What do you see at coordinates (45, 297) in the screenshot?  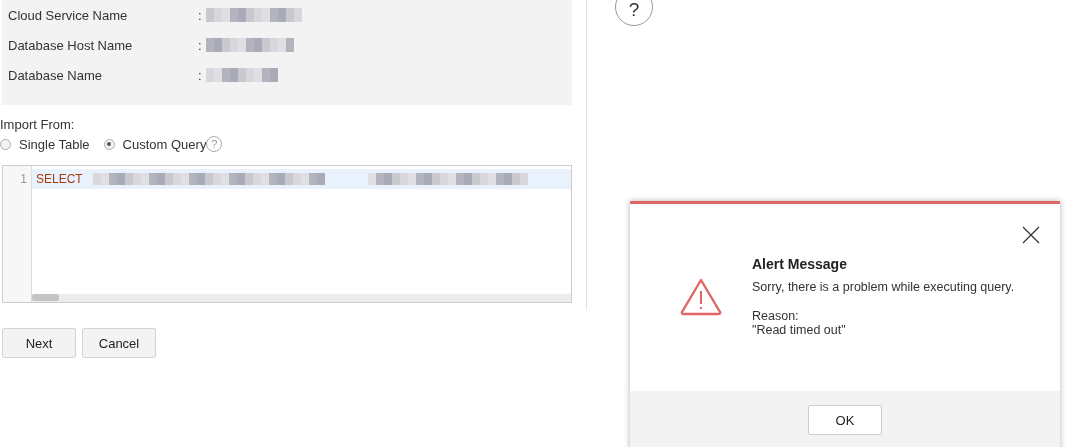 I see `scrollbar-thumb` at bounding box center [45, 297].